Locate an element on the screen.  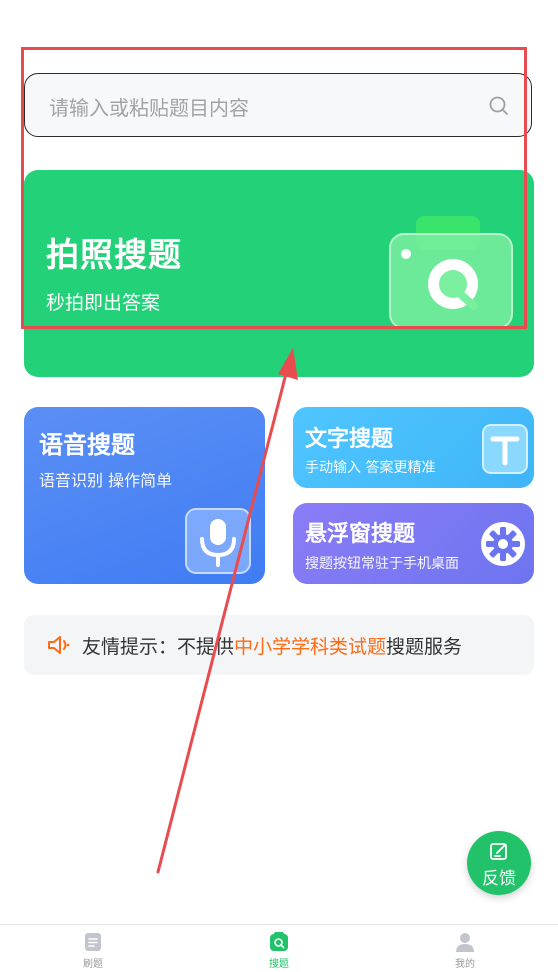
notice-highlight: 中小学学科类试题 is located at coordinates (310, 647).